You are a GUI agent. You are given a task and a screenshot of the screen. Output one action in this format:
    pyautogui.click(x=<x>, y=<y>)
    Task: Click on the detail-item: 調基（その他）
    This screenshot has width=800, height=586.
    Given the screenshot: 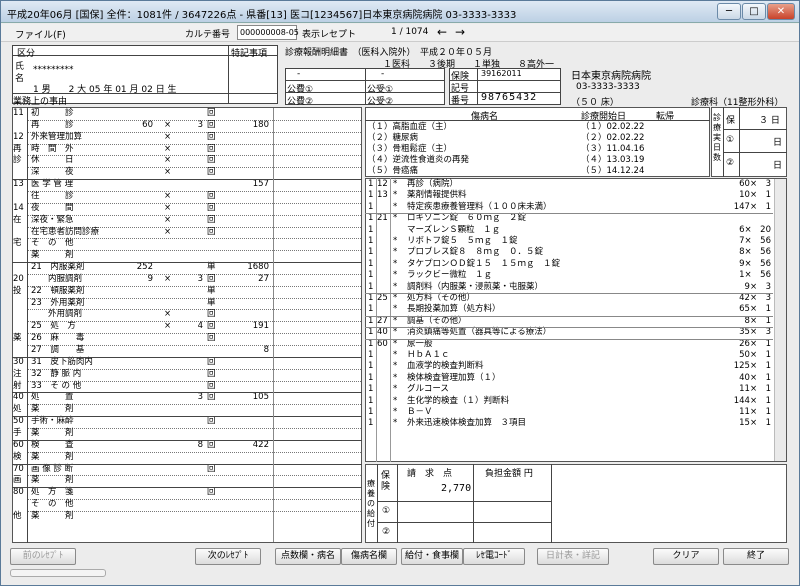 What is the action you would take?
    pyautogui.click(x=437, y=321)
    